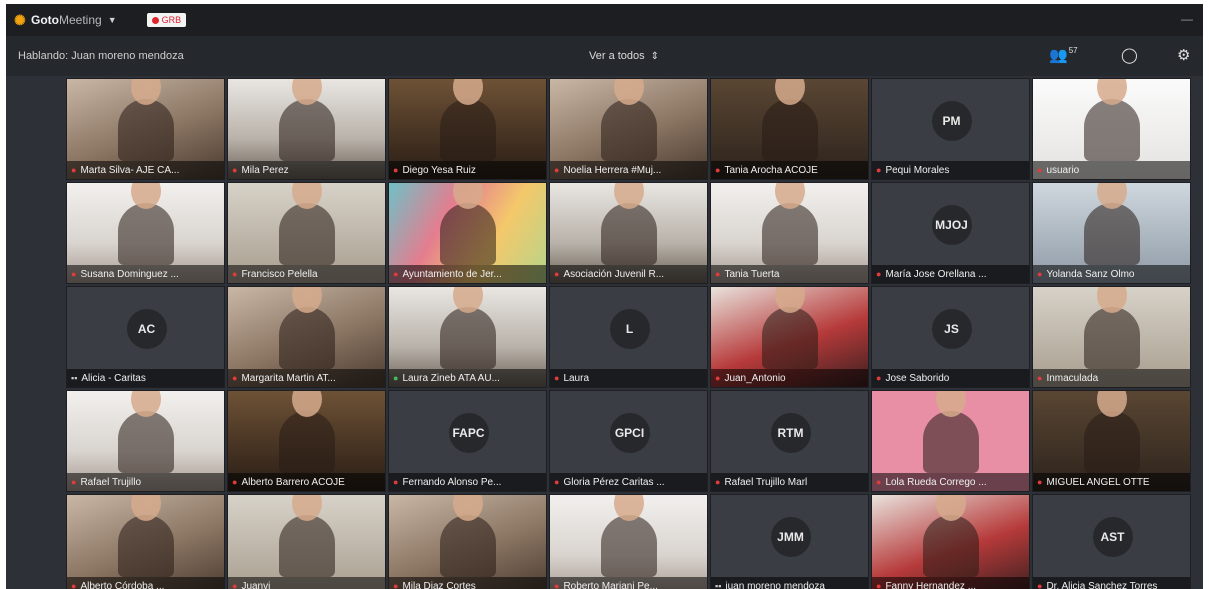  Describe the element at coordinates (467, 129) in the screenshot. I see `participant-tile: ● Diego Yesa Ruiz` at that location.